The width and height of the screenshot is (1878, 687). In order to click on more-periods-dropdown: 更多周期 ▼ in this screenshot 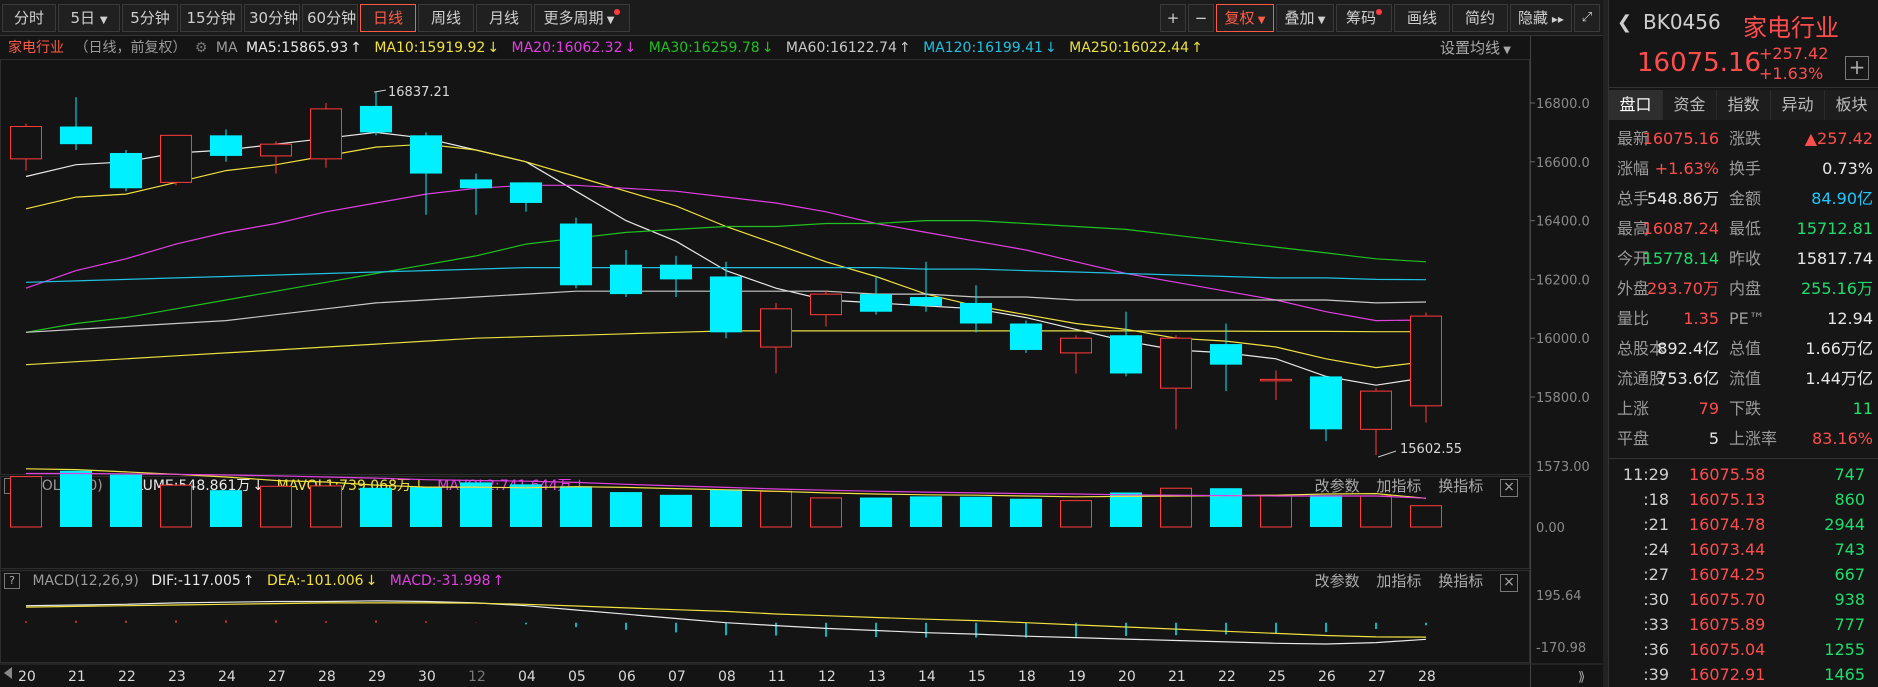, I will do `click(582, 18)`.